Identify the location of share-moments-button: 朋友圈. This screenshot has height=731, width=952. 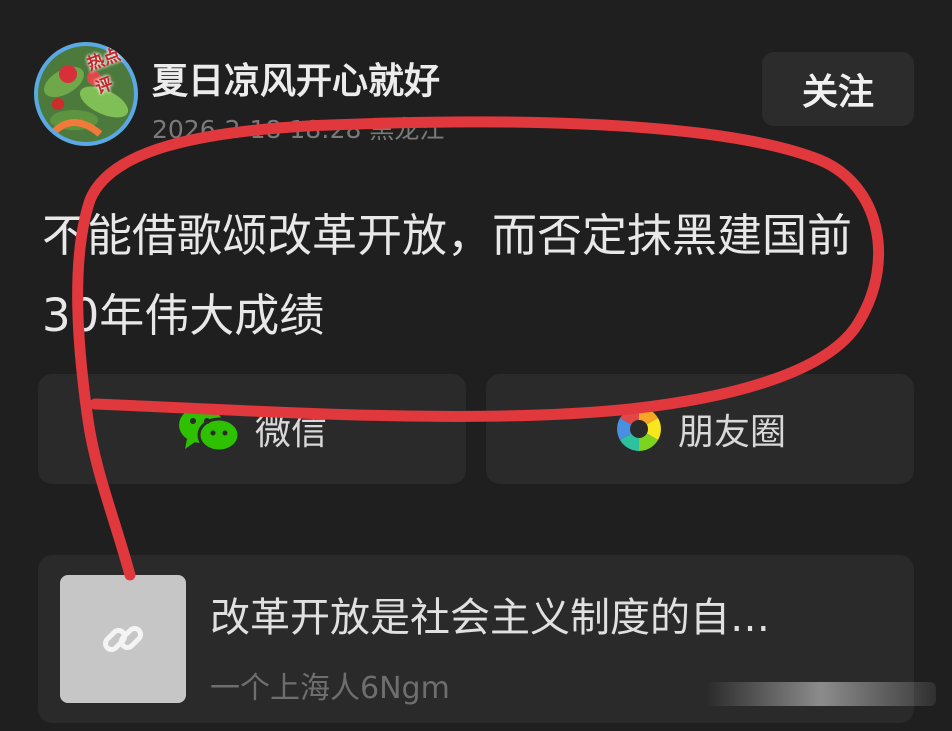
(700, 429).